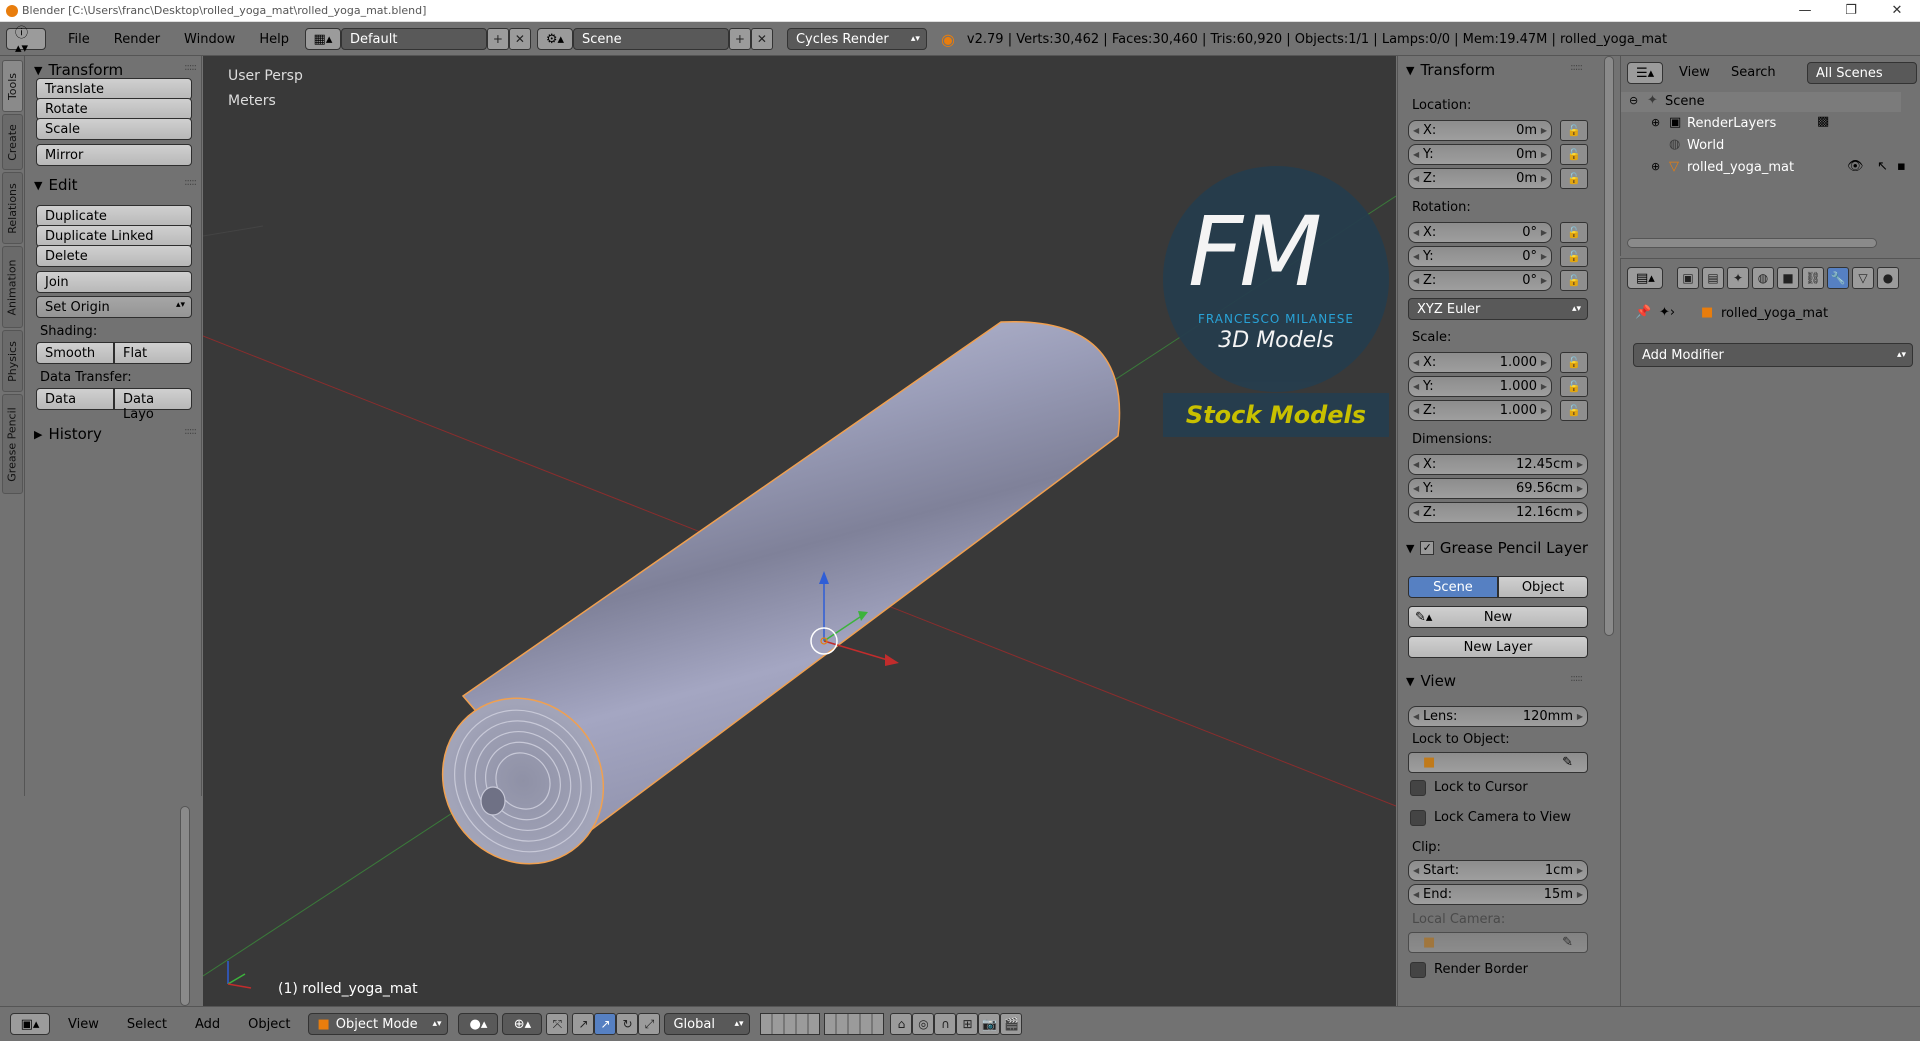 The width and height of the screenshot is (1920, 1041). I want to click on mirror-button: Mirror, so click(114, 155).